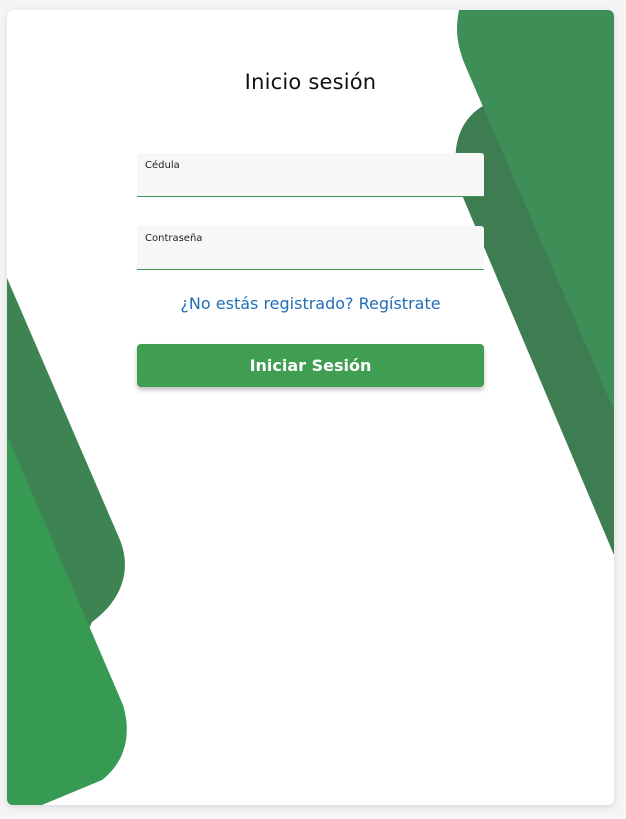  I want to click on register-link: ¿No estás registrado? Regístrate, so click(310, 303).